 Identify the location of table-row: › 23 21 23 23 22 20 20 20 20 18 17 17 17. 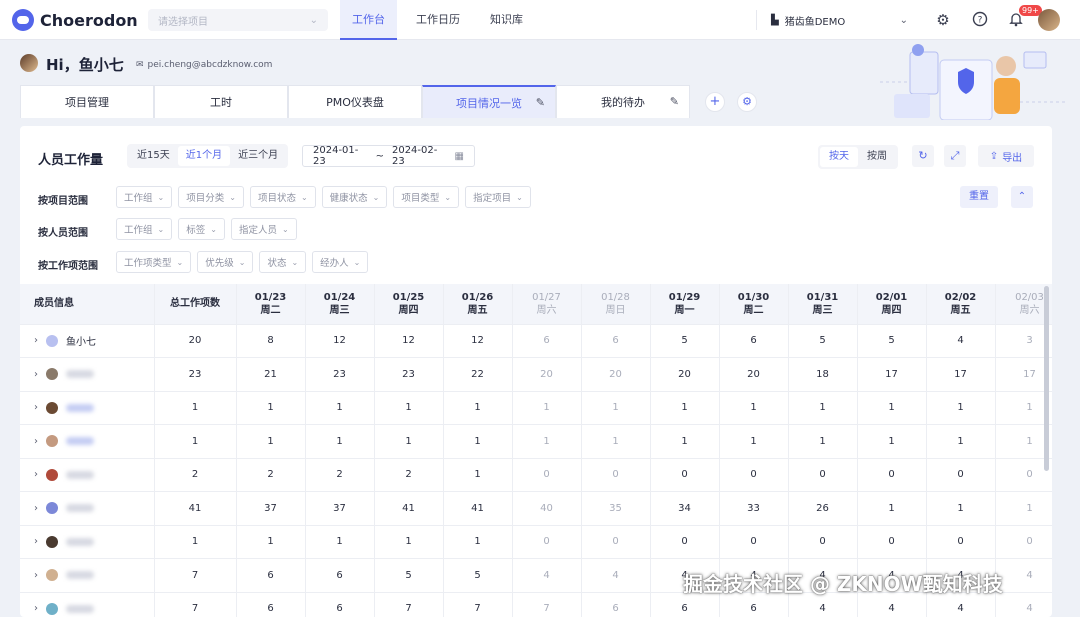
(536, 374).